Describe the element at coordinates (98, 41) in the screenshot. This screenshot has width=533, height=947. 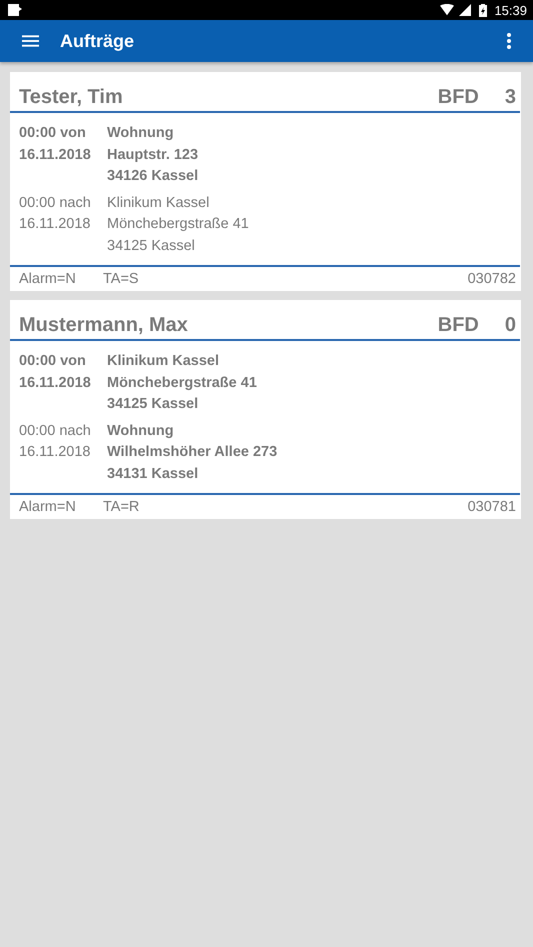
I see `app-title: Aufträge` at that location.